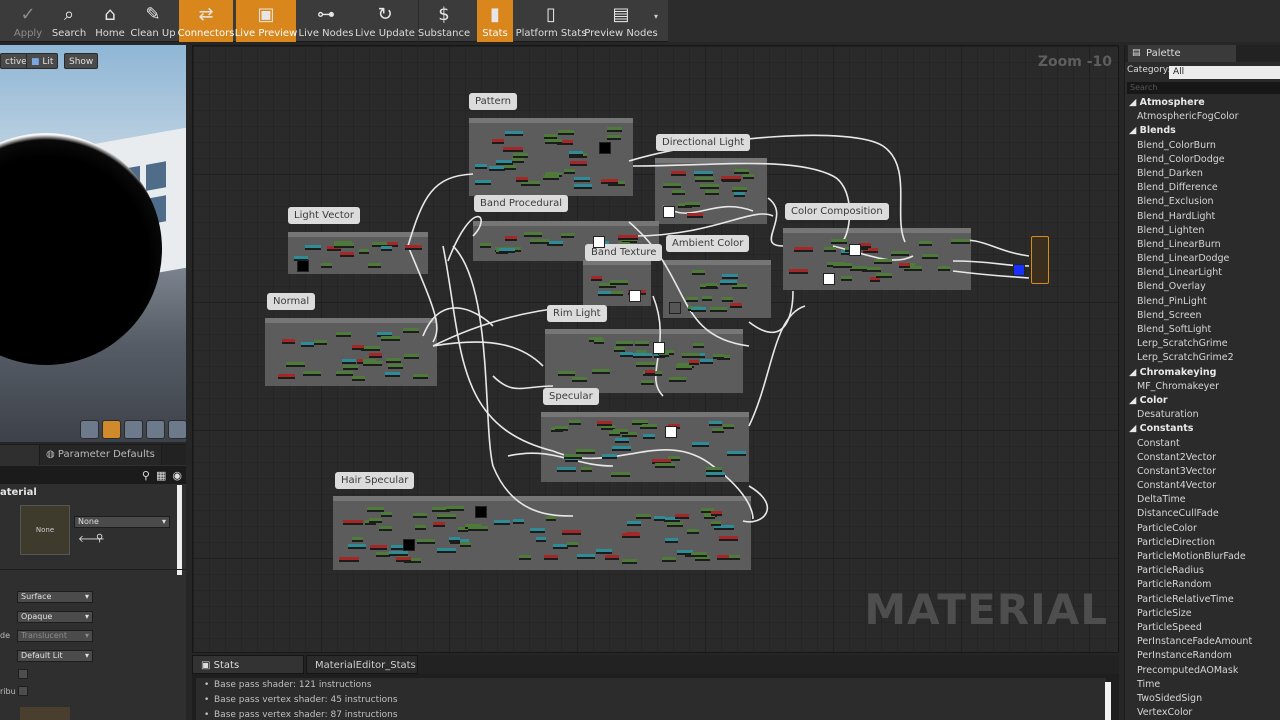 Image resolution: width=1280 pixels, height=720 pixels. I want to click on comment-title: Color Composition, so click(837, 211).